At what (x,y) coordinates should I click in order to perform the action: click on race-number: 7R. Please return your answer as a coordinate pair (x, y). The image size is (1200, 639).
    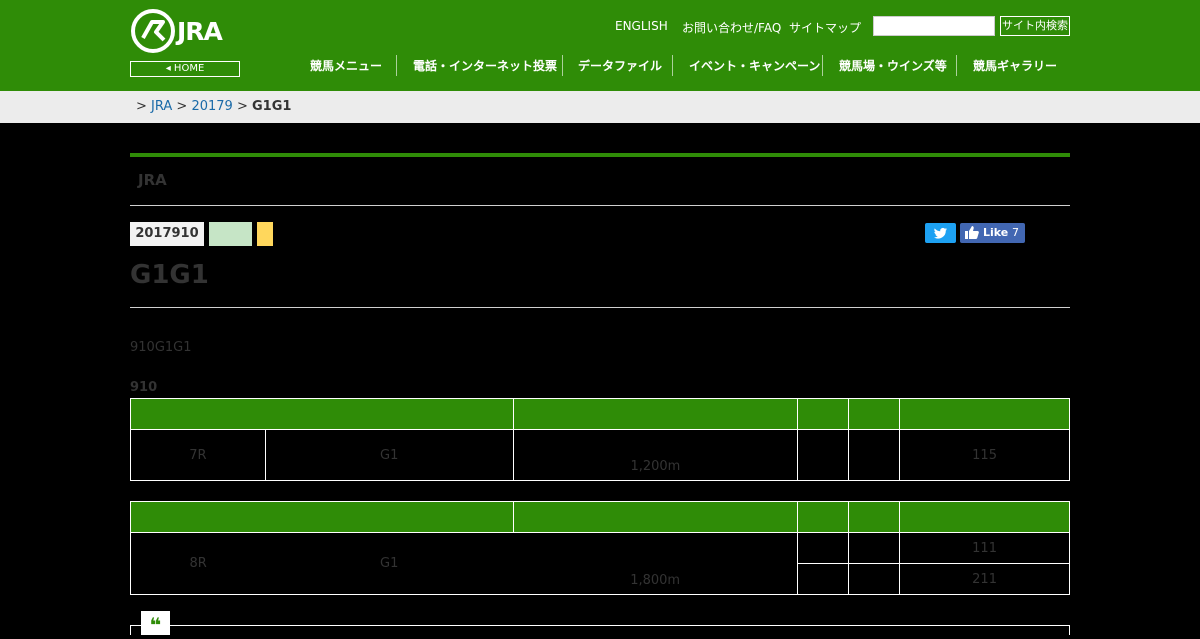
    Looking at the image, I should click on (198, 455).